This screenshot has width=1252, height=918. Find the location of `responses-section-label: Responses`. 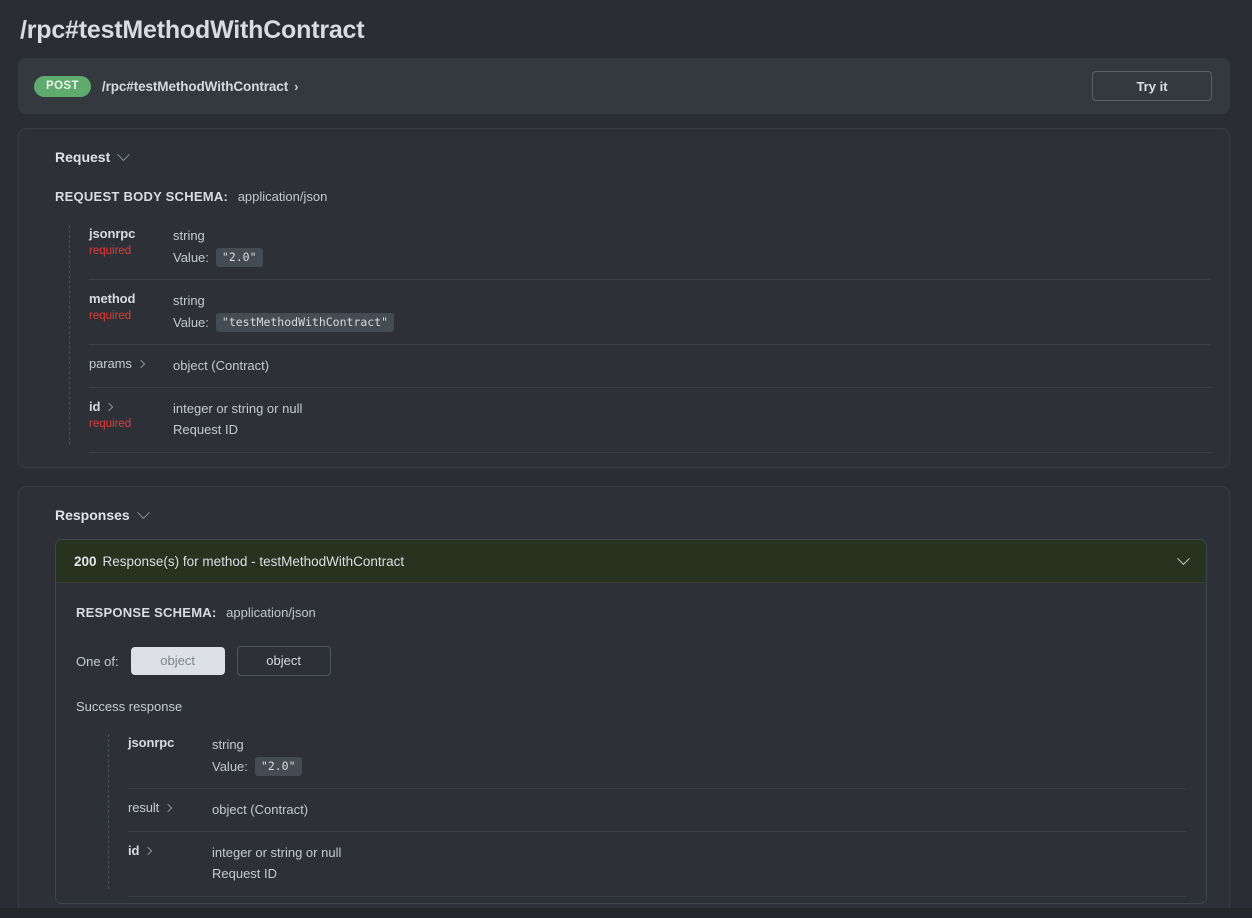

responses-section-label: Responses is located at coordinates (92, 515).